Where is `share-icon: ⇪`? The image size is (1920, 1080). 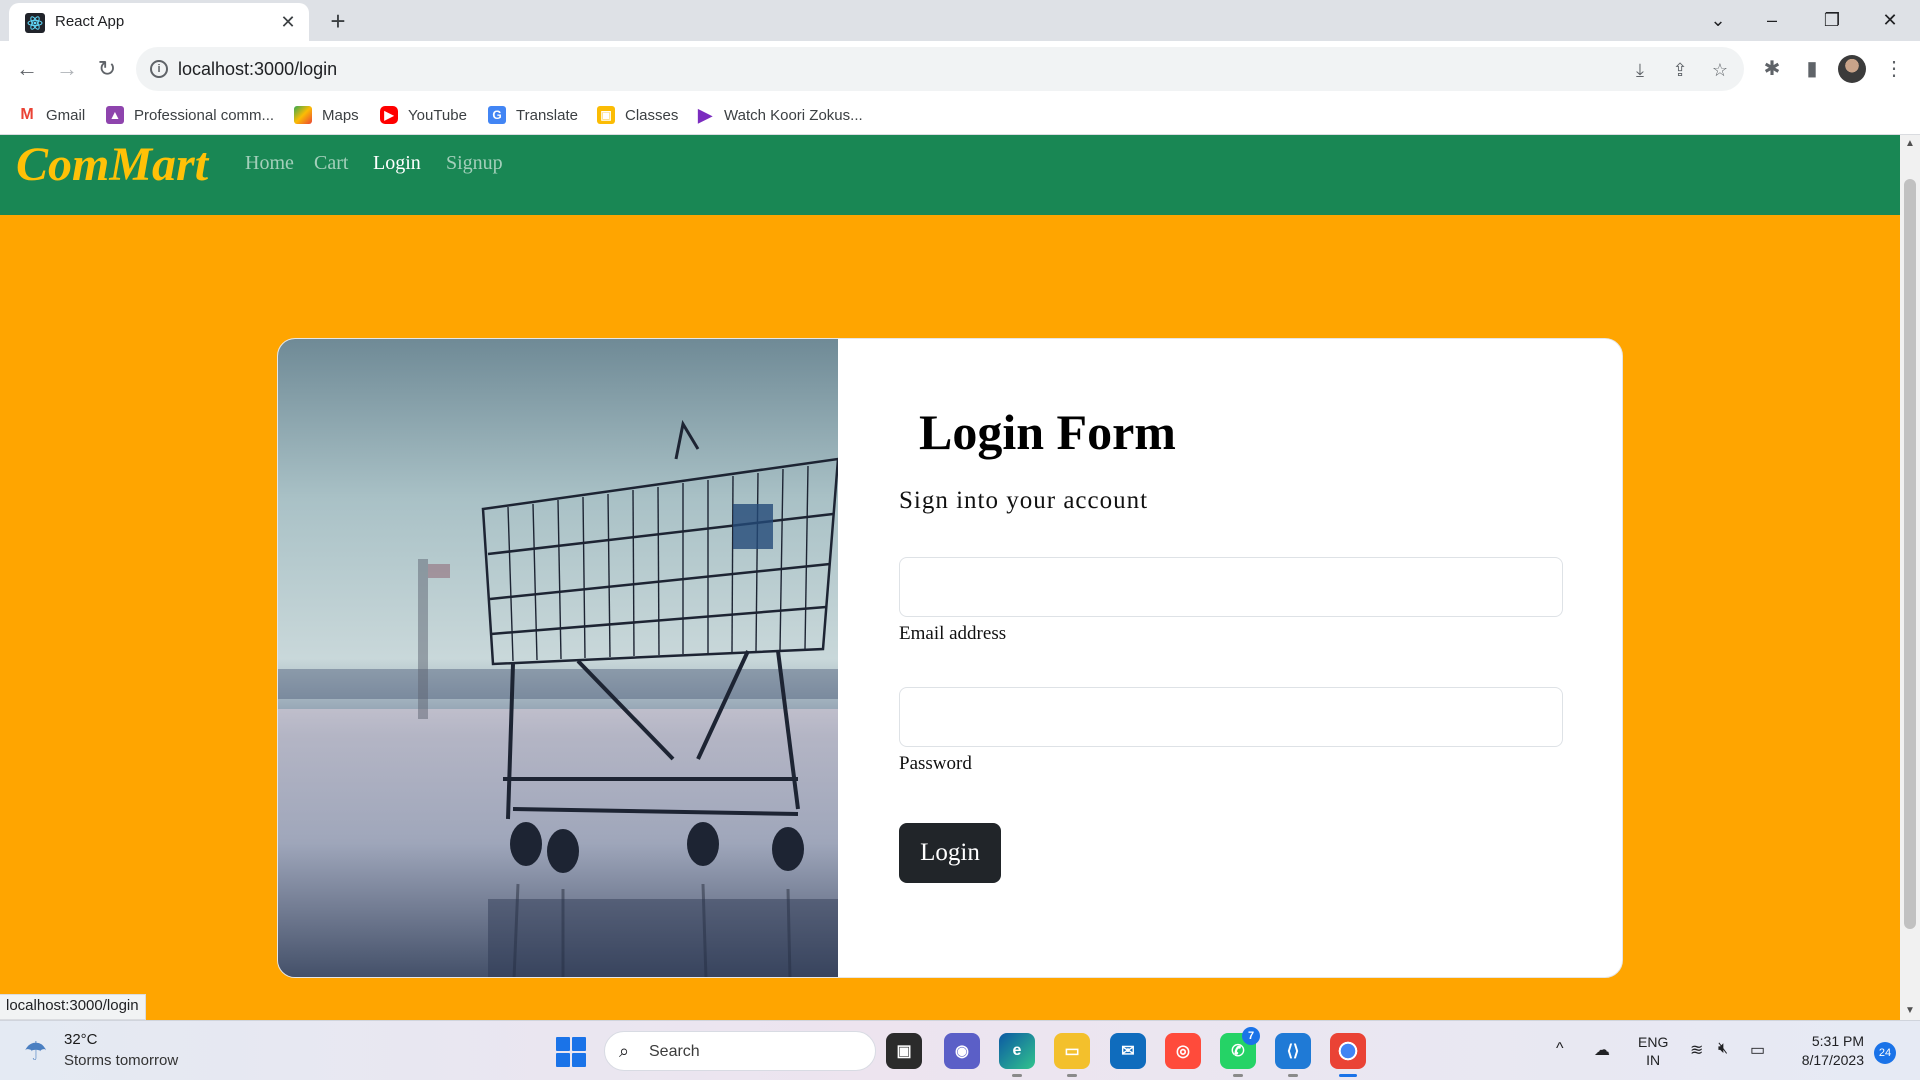 share-icon: ⇪ is located at coordinates (1680, 70).